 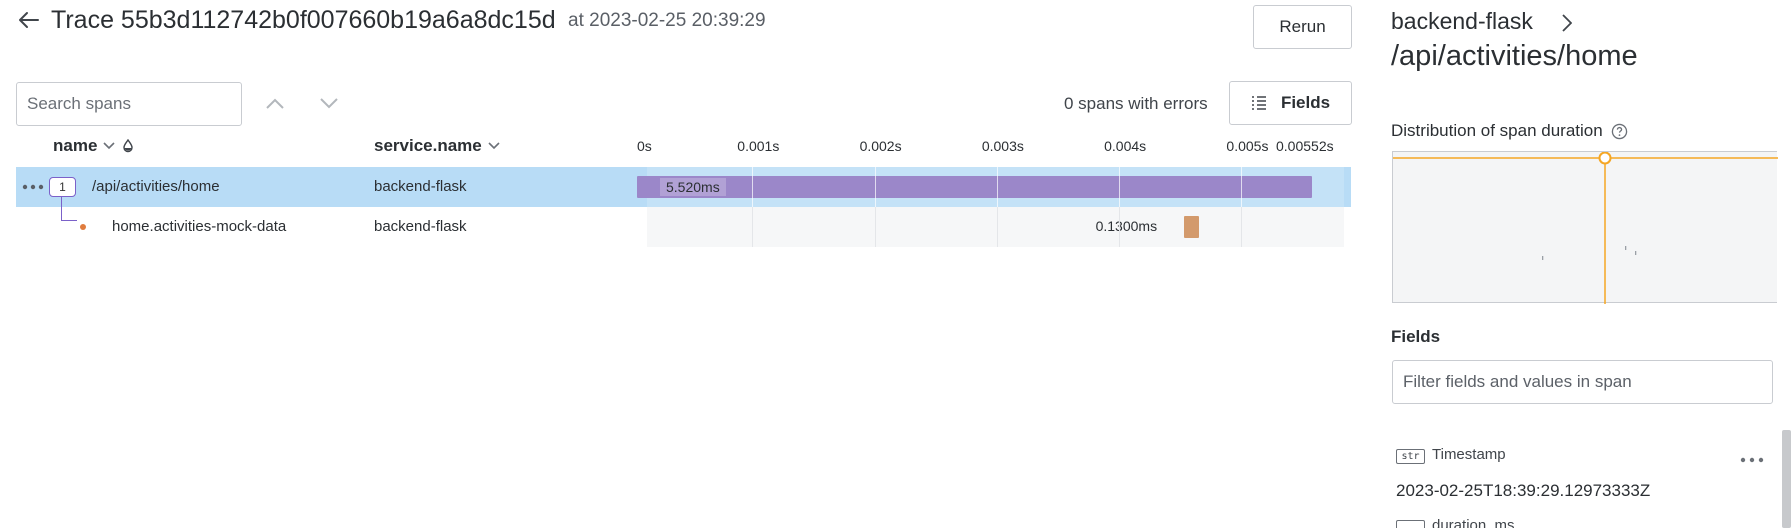 What do you see at coordinates (1125, 146) in the screenshot?
I see `timeline-tick-label: 0.004s` at bounding box center [1125, 146].